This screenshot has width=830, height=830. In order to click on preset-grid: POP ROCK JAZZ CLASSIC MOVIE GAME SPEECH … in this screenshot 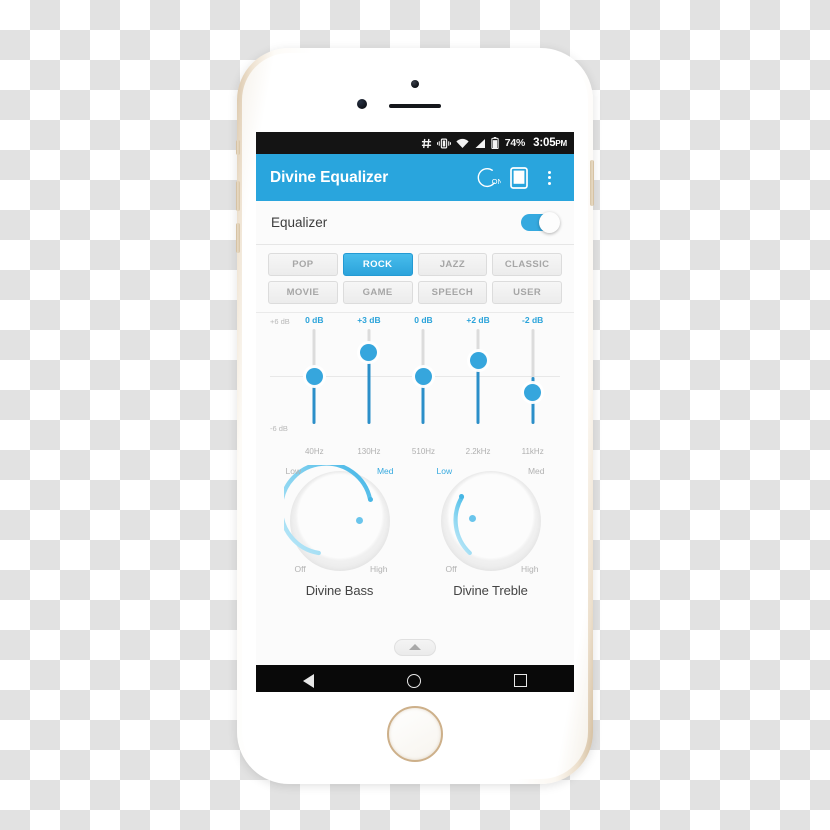, I will do `click(415, 279)`.